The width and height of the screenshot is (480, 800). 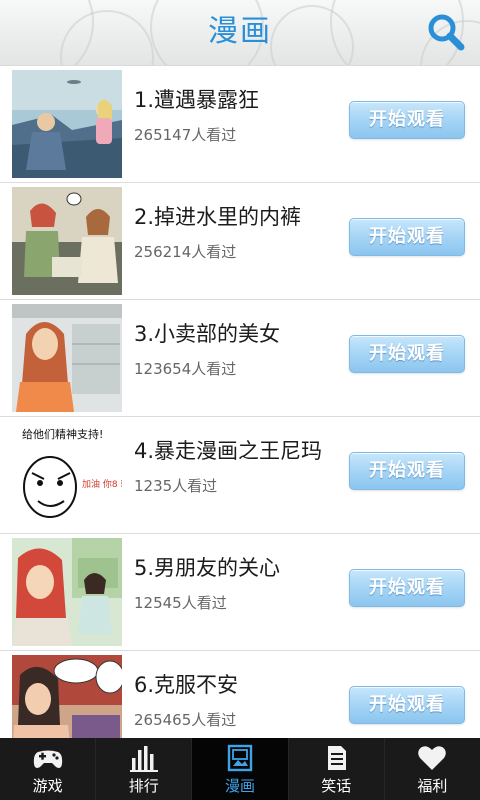 What do you see at coordinates (228, 451) in the screenshot?
I see `comic-title: 4.暴走漫画之王尼玛` at bounding box center [228, 451].